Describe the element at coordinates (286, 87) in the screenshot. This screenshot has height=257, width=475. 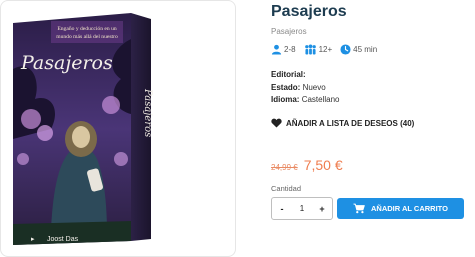
I see `estado-label: Estado:` at that location.